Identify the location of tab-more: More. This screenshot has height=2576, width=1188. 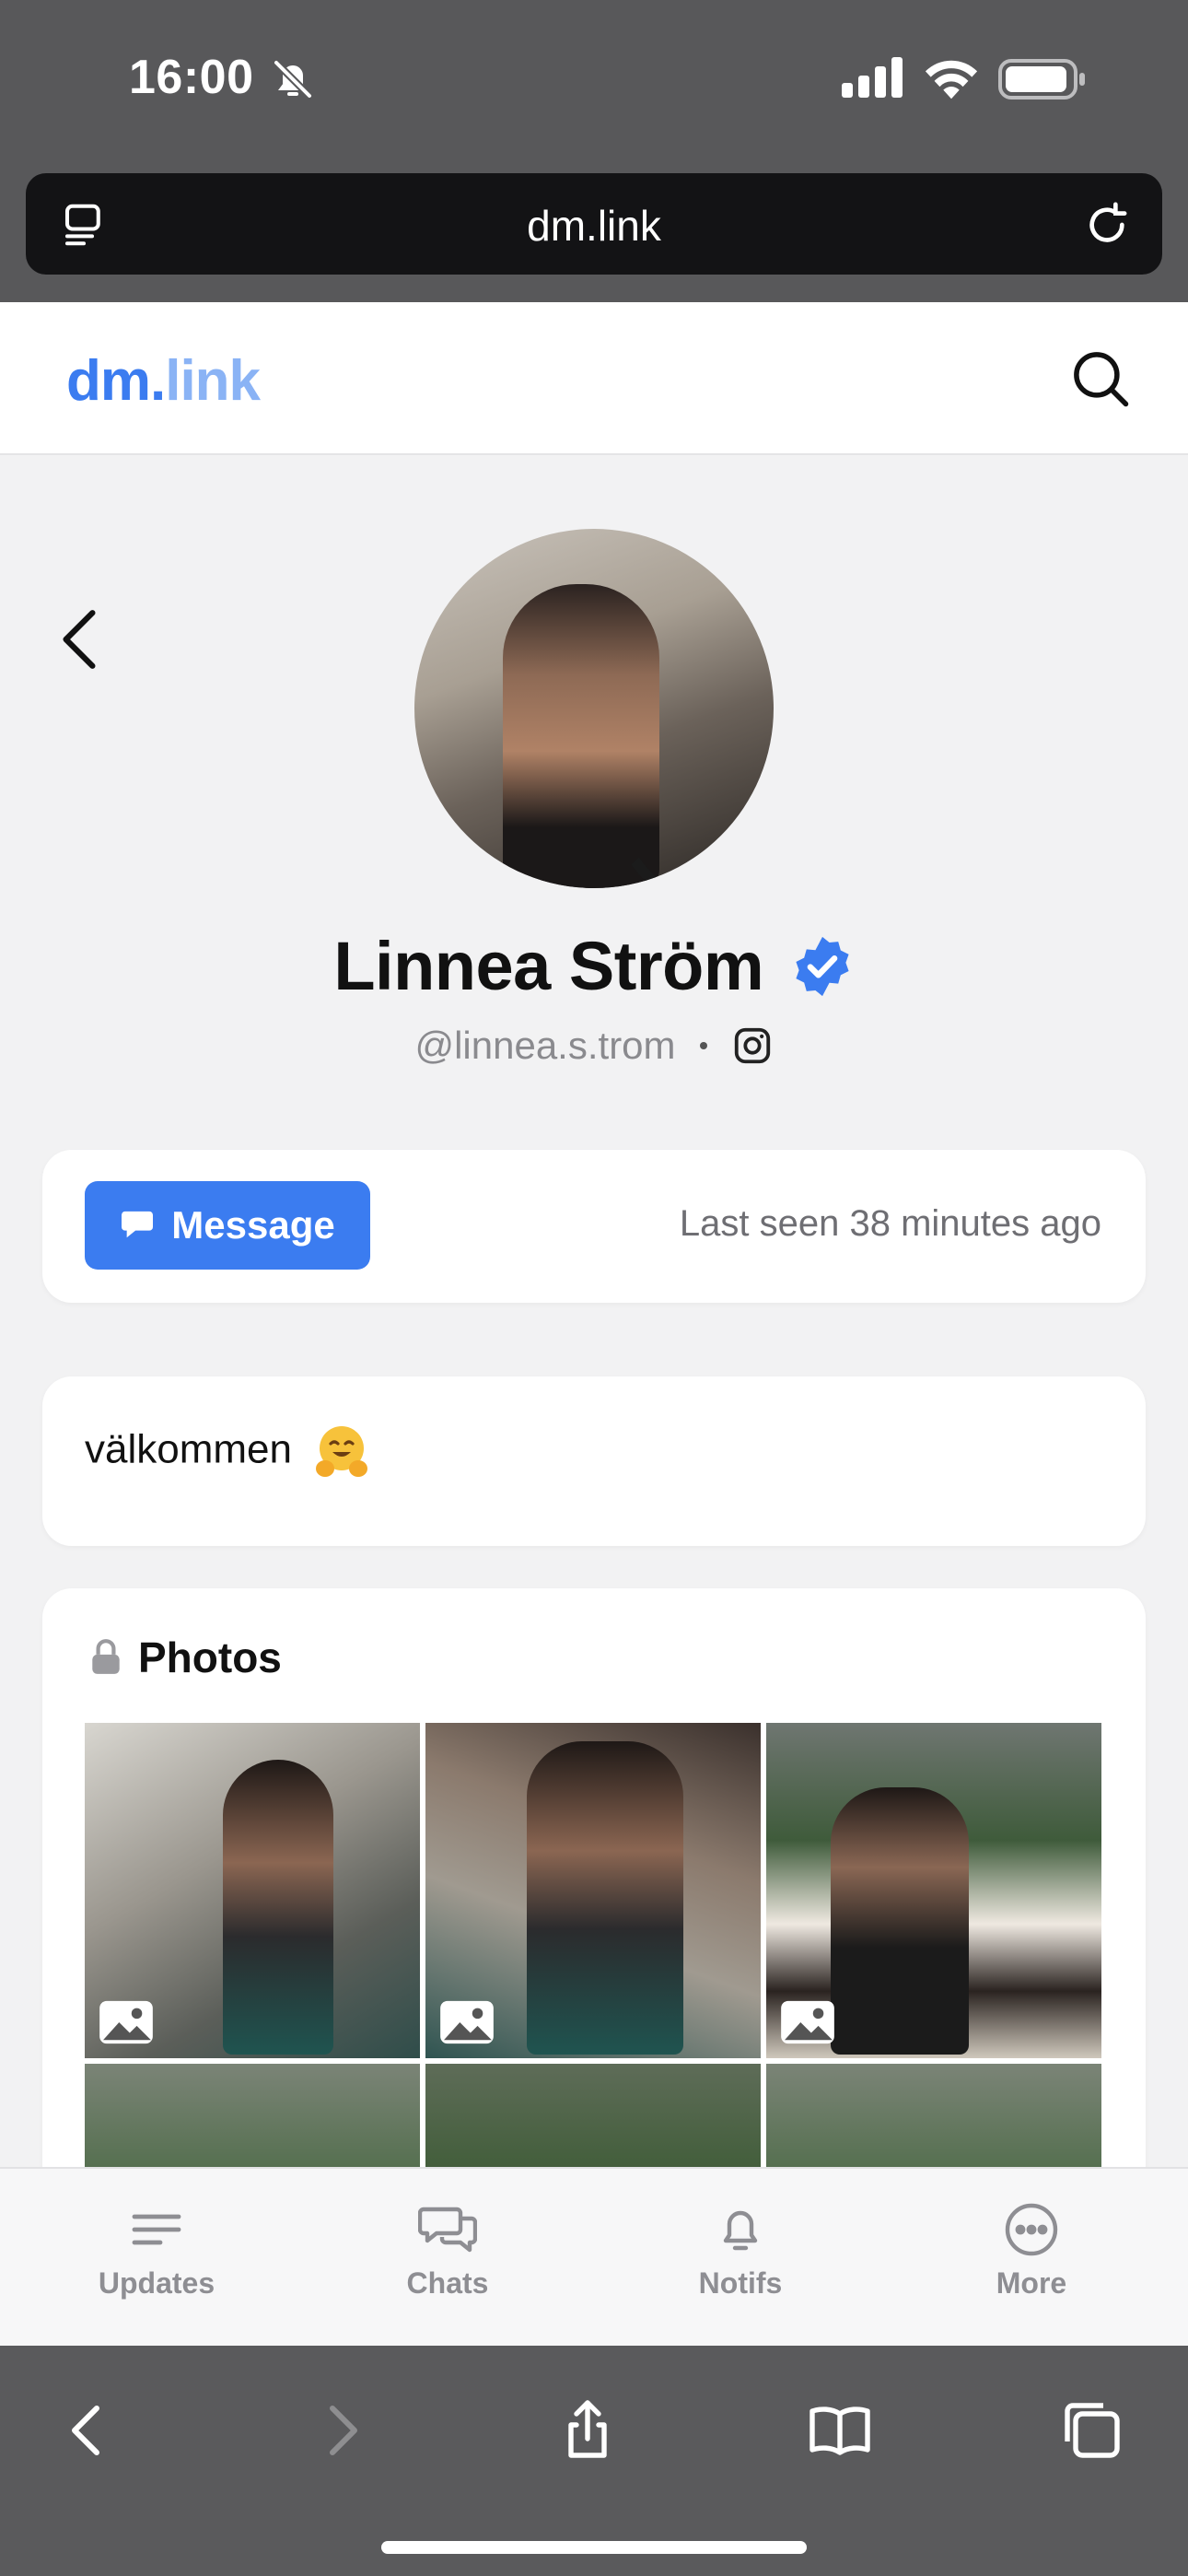
(1031, 2251).